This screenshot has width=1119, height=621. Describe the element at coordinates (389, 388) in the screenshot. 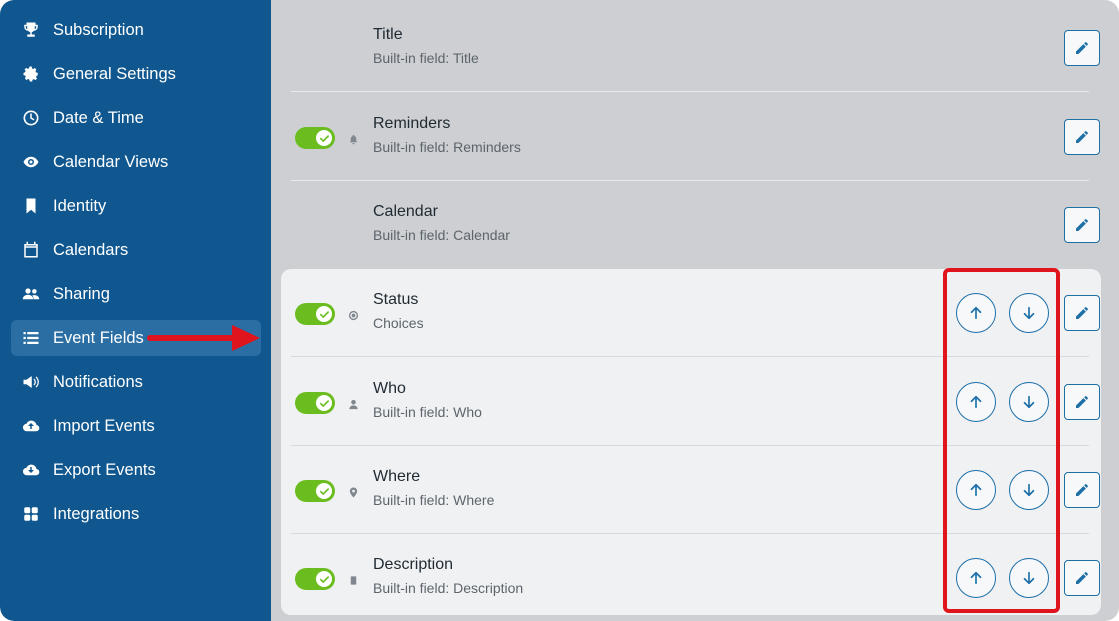

I see `field-name: Who` at that location.